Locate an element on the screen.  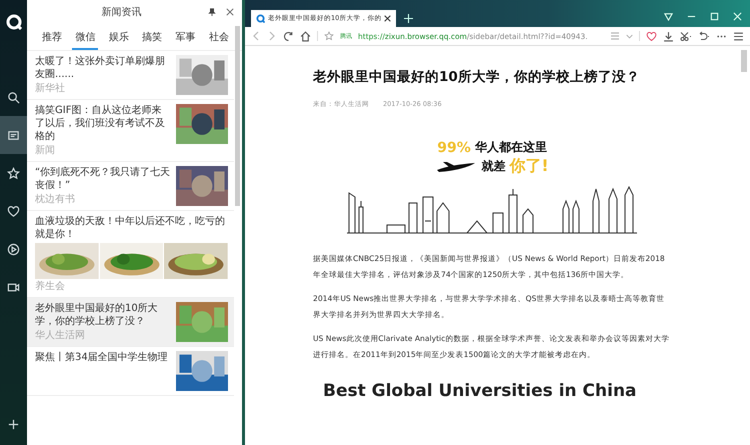
banner-slogan: 就差 is located at coordinates (493, 166).